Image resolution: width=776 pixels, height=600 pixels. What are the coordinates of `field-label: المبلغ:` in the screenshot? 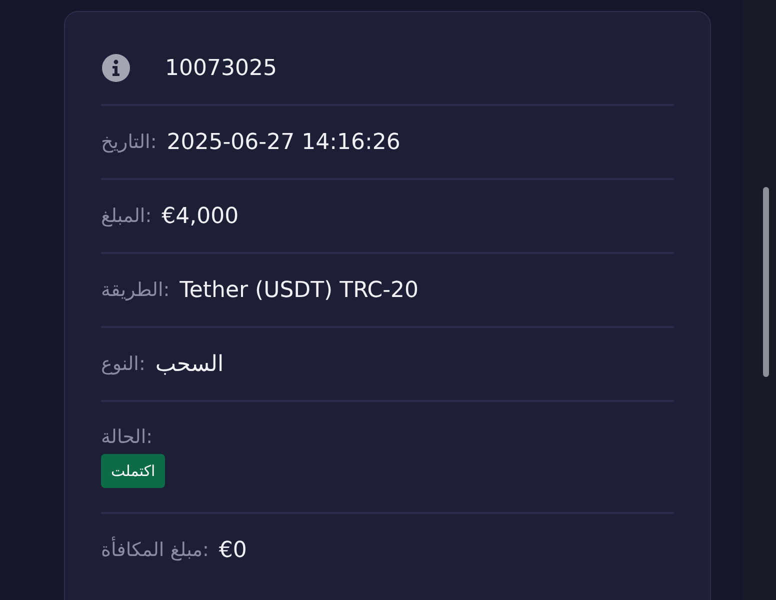 It's located at (126, 216).